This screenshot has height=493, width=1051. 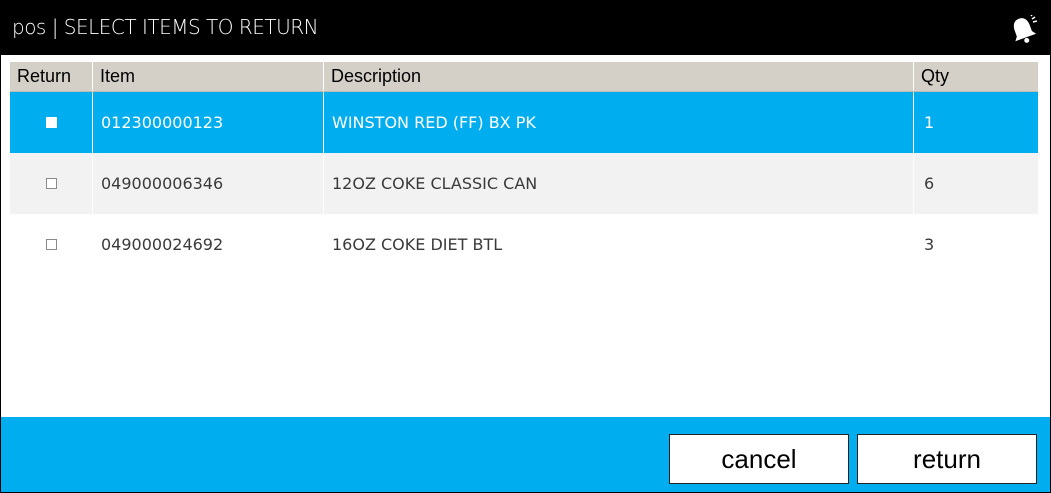 I want to click on table-row: 012300000123 WINSTON RED (FF) BX PK 1, so click(x=524, y=122).